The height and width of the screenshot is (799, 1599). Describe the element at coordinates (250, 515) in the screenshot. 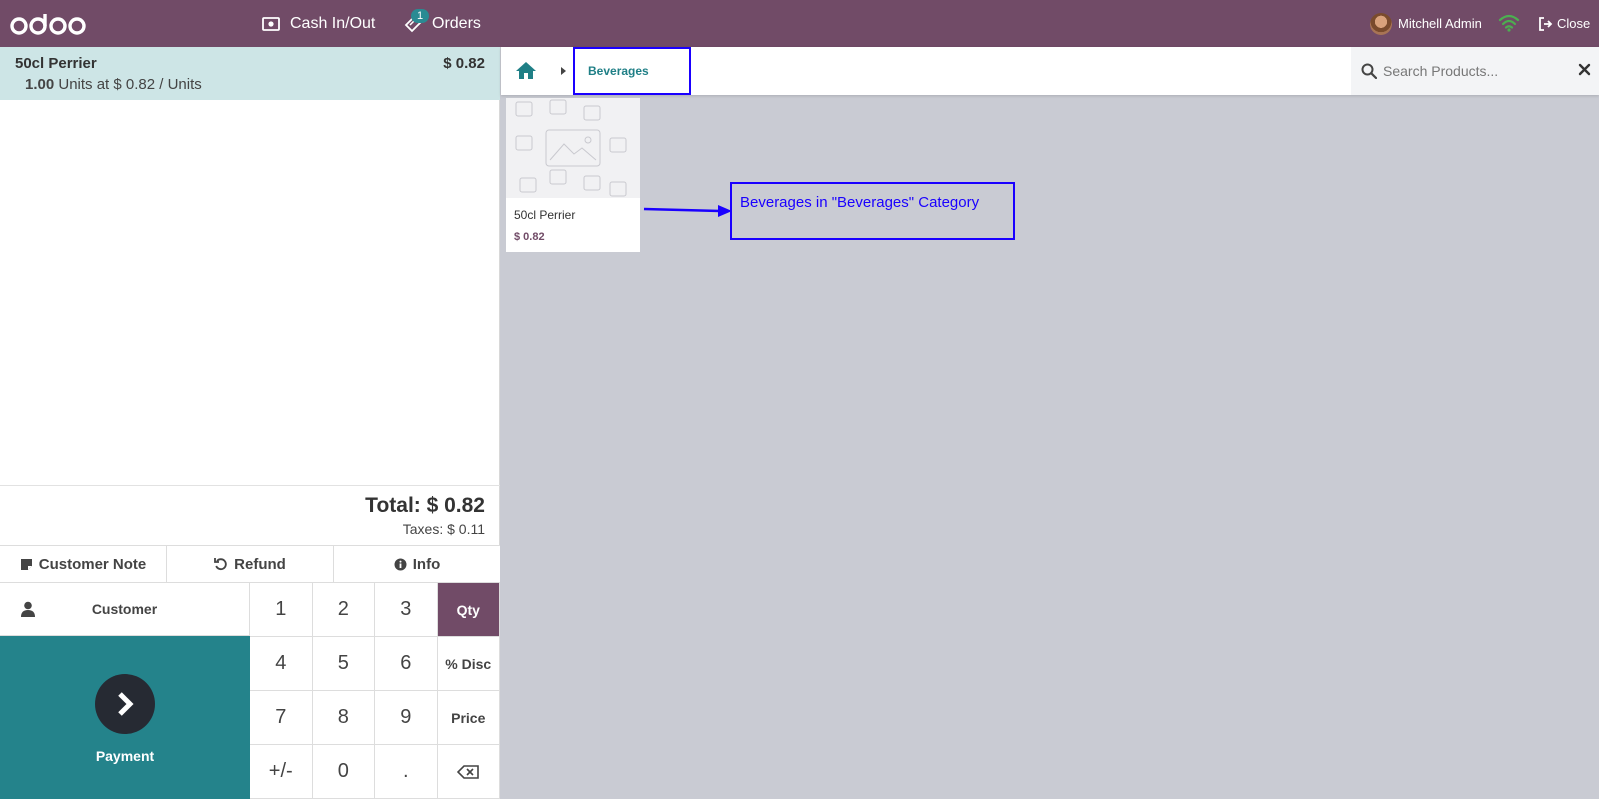

I see `order-summary: Total: $ 0.82 Taxes: $ 0.11` at that location.